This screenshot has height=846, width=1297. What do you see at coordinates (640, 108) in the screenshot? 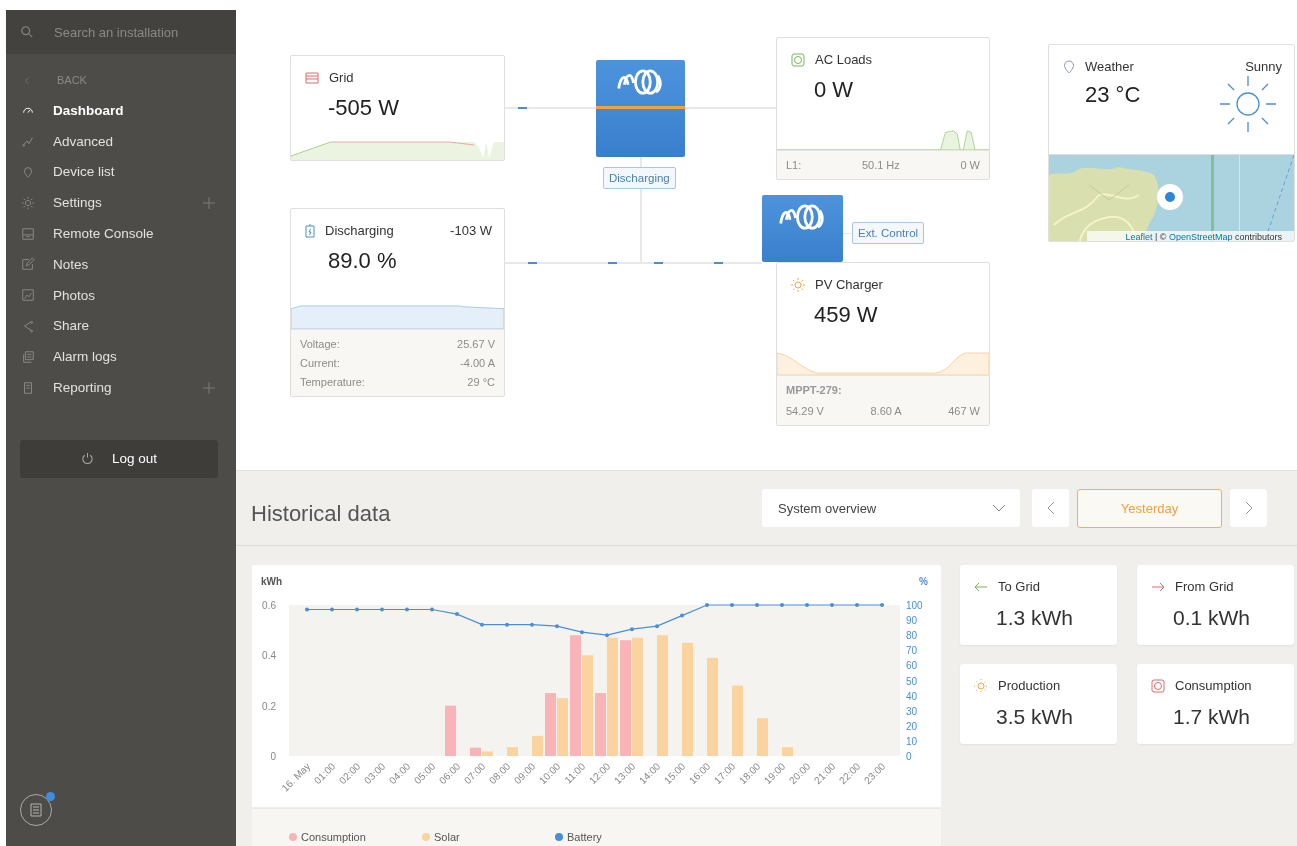
I see `inverter-block` at bounding box center [640, 108].